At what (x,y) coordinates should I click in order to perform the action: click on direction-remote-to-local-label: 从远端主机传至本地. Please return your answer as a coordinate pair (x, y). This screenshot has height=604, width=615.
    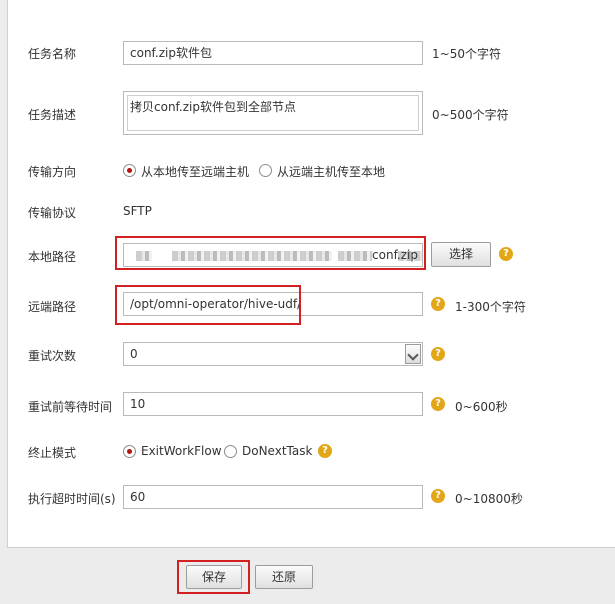
    Looking at the image, I should click on (331, 171).